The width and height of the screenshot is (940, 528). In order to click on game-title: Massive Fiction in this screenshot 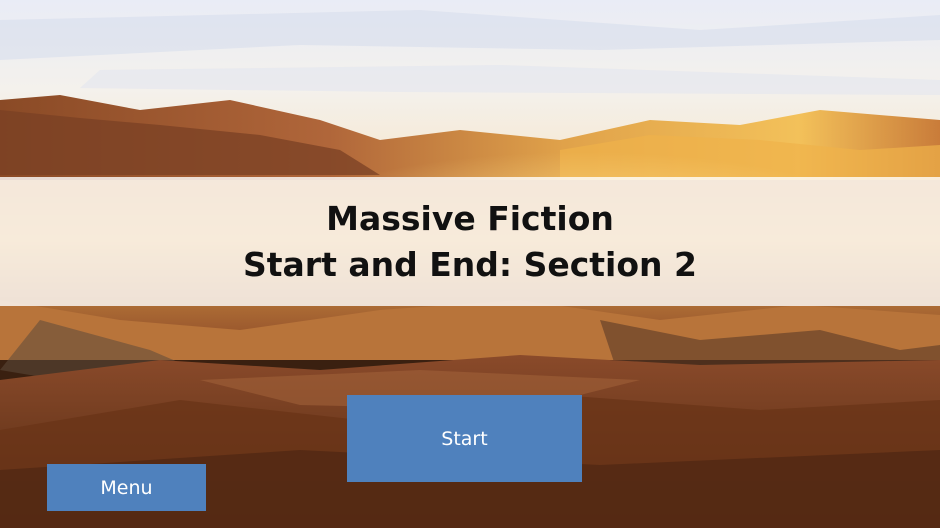, I will do `click(470, 218)`.